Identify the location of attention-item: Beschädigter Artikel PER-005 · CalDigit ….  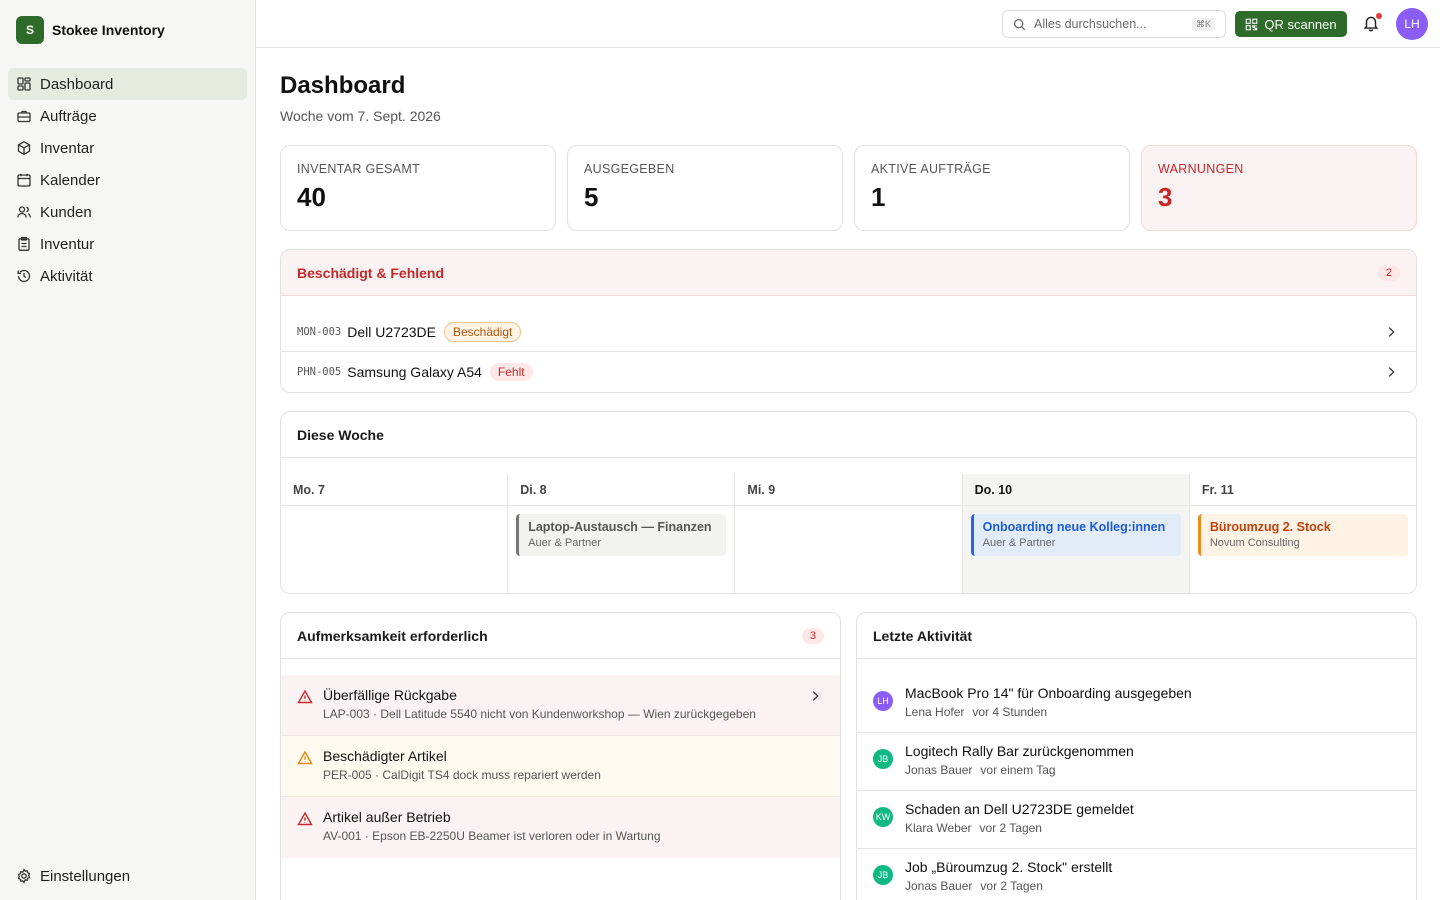
(560, 766).